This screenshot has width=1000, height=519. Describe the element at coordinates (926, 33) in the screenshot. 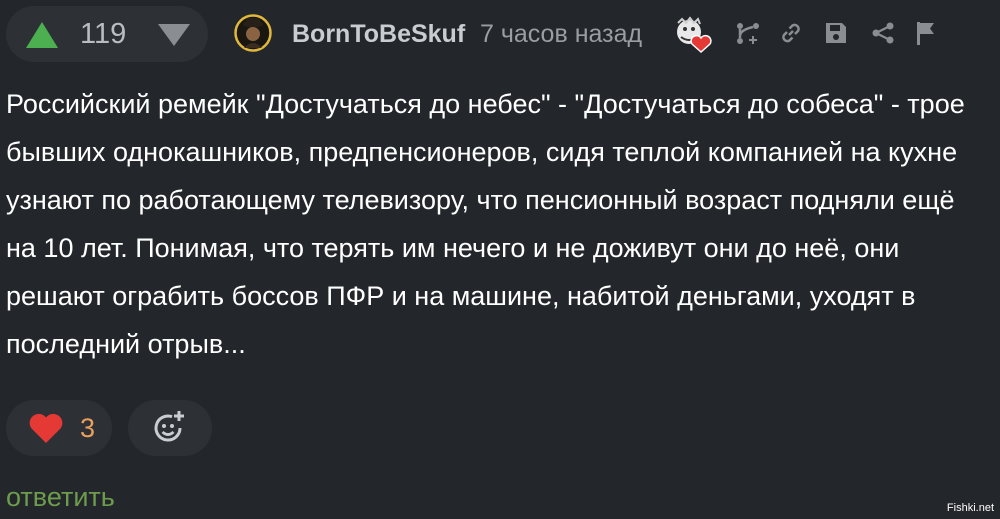

I see `flag-icon` at that location.